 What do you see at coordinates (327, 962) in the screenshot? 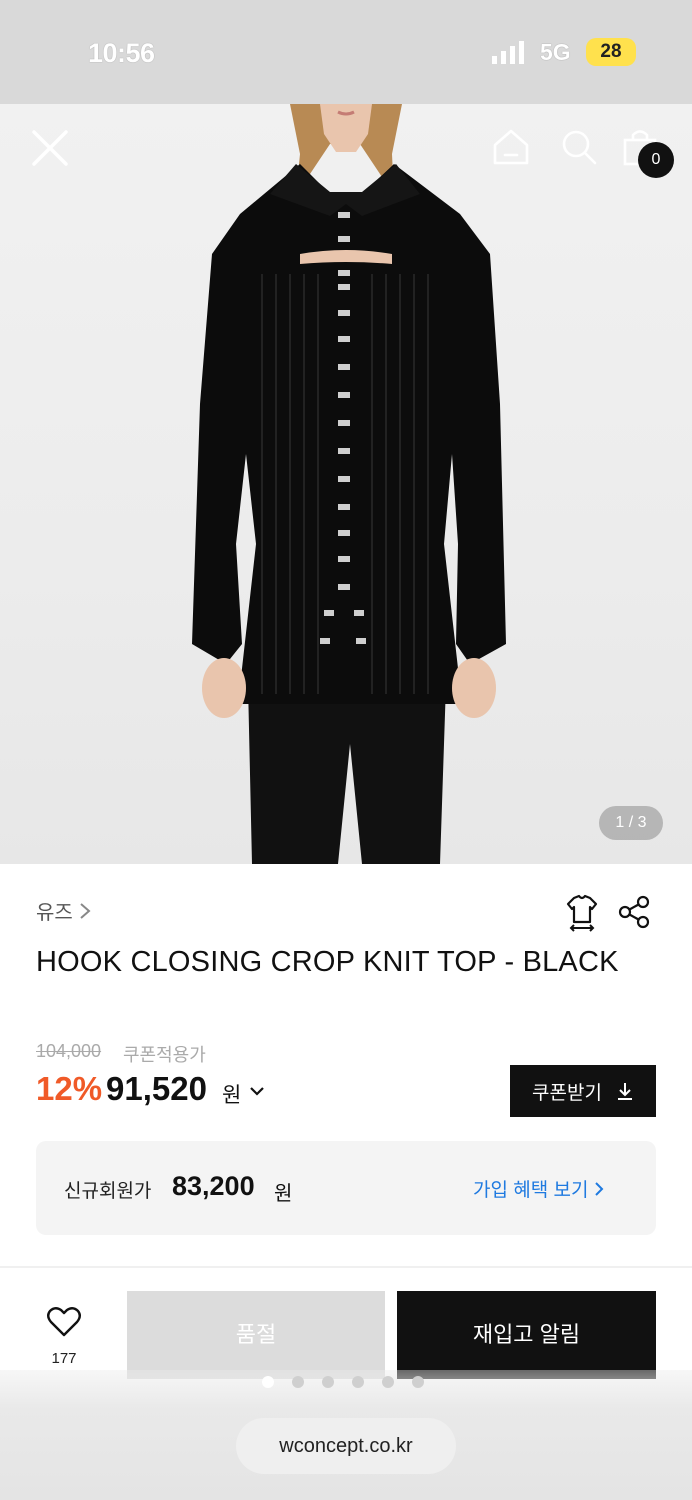
I see `product-title: HOOK CLOSING CROP KNIT TOP - BLACK` at bounding box center [327, 962].